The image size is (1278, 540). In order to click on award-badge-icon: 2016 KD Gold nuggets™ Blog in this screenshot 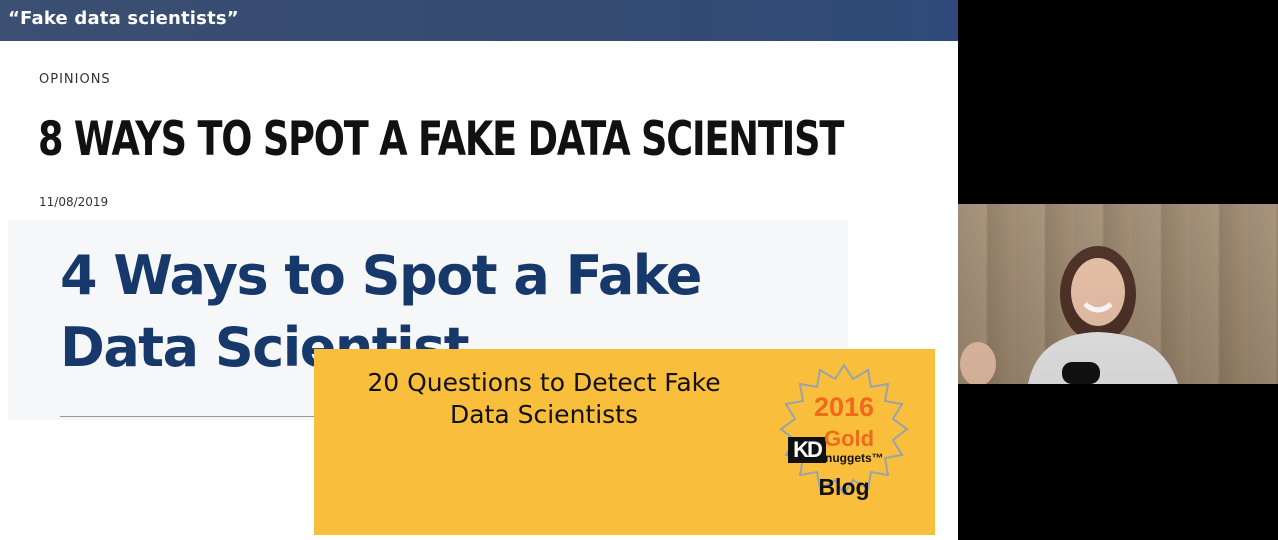, I will do `click(844, 444)`.